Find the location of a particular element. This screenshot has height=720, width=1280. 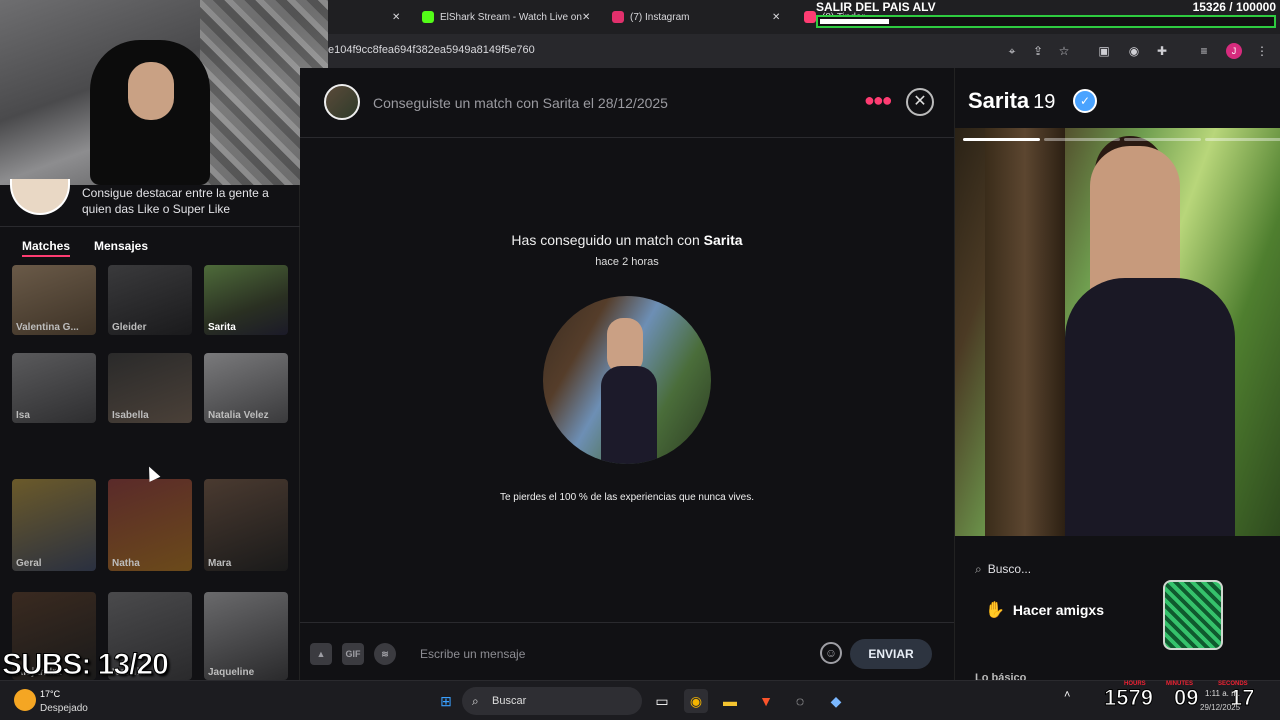

tab-label: ElShark Stream - Watch Live on is located at coordinates (511, 17).